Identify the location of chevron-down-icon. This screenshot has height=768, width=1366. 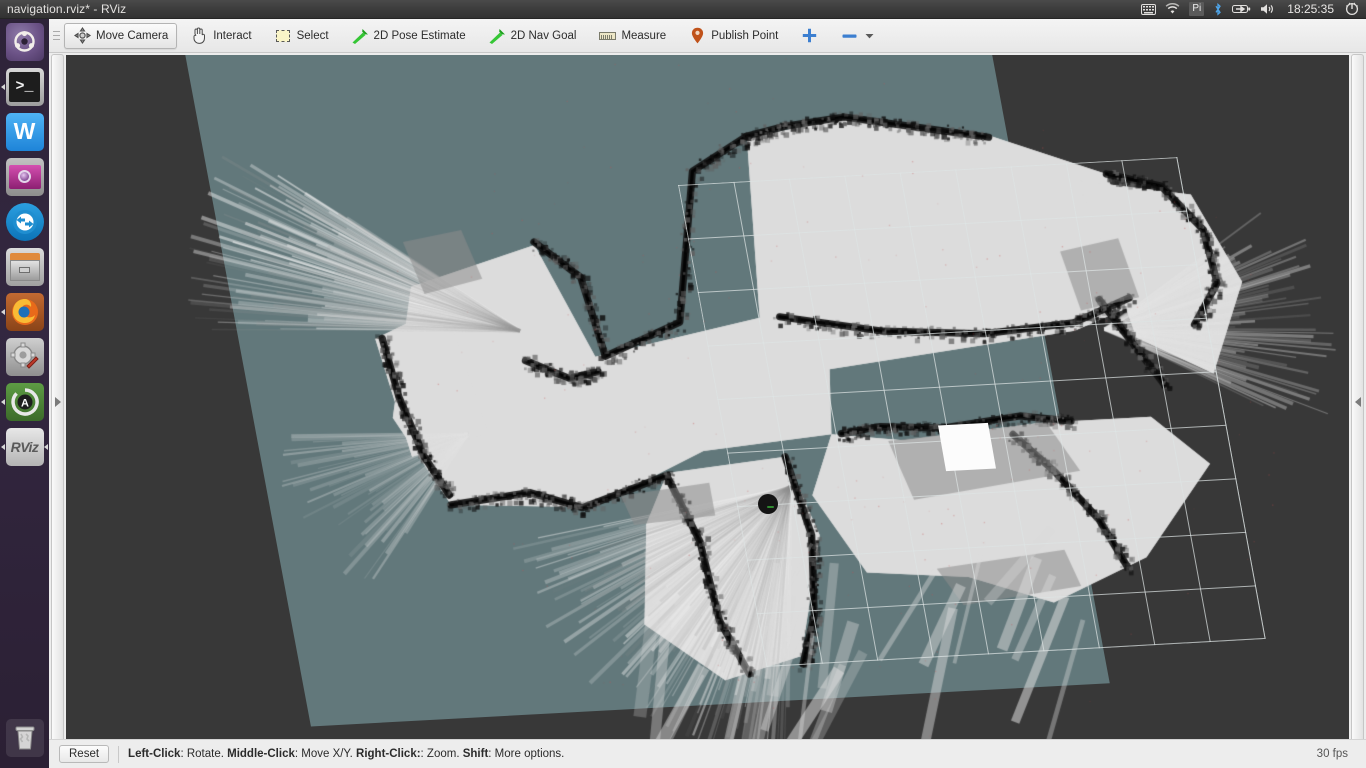
(869, 36).